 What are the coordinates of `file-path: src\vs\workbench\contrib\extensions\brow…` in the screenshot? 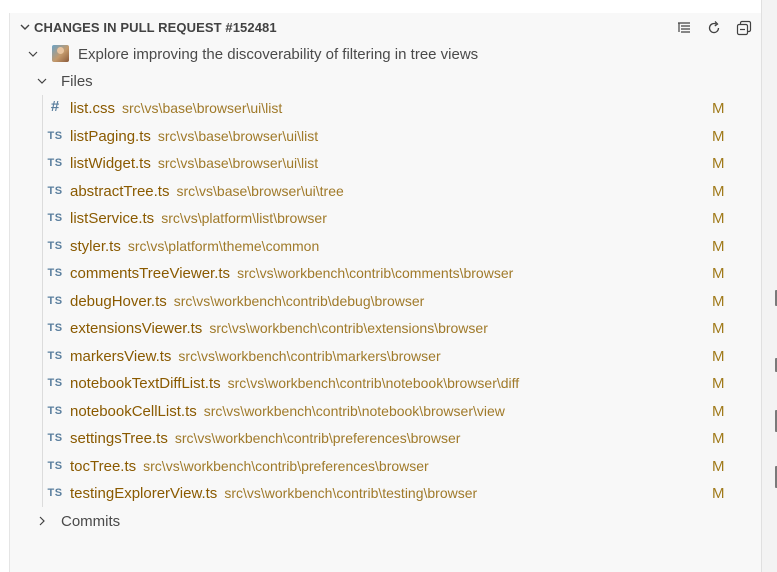 It's located at (348, 328).